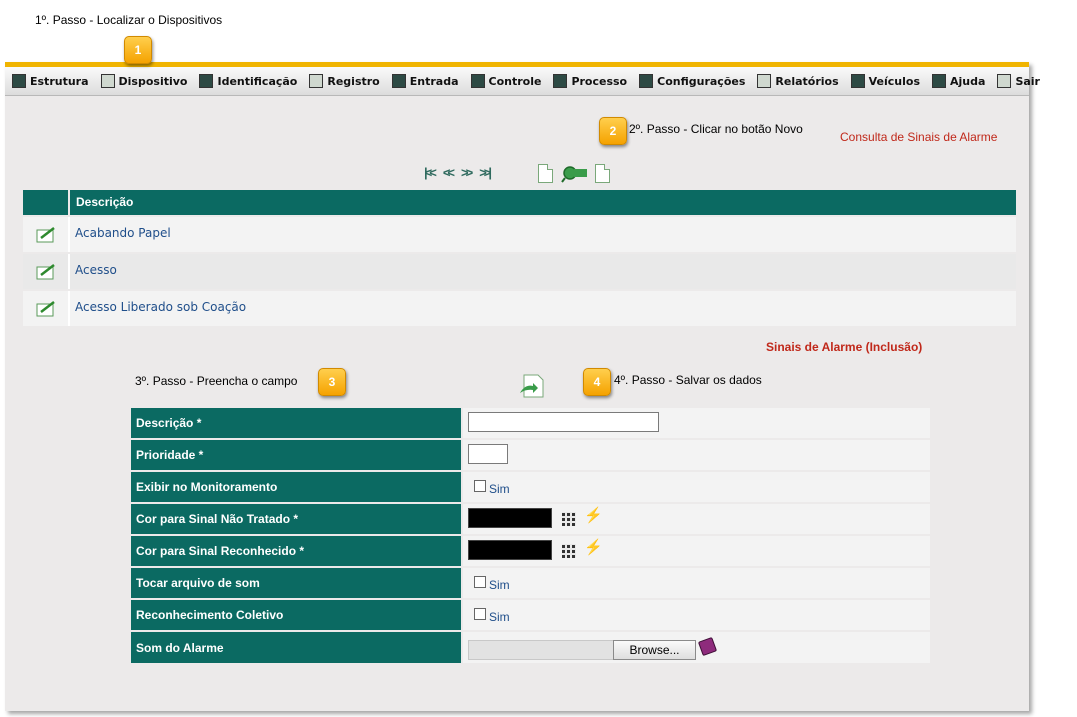 The width and height of the screenshot is (1077, 717). I want to click on menu-controle: Controle, so click(505, 81).